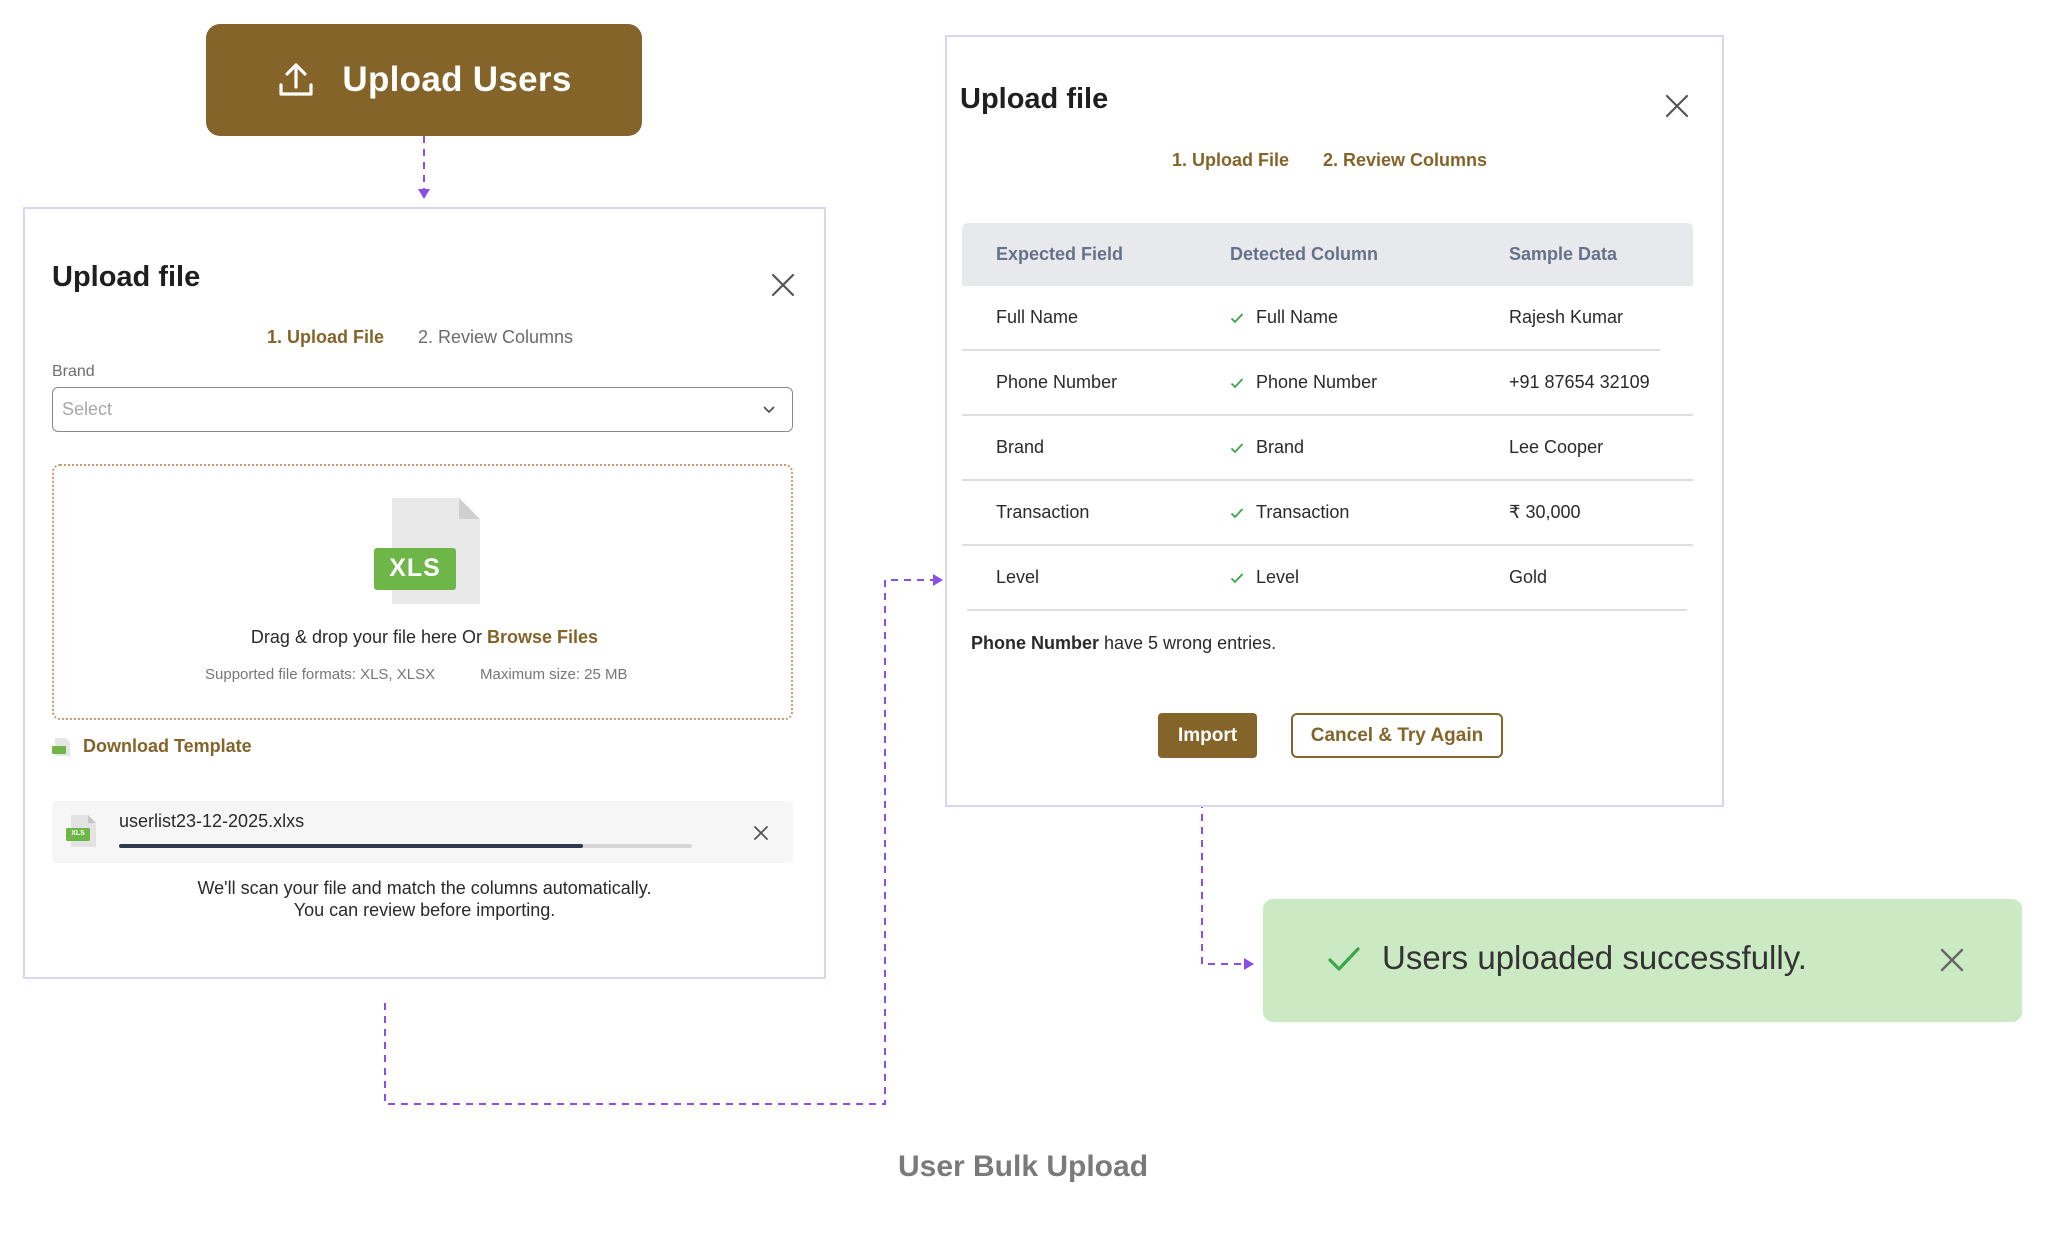 The width and height of the screenshot is (2046, 1240). I want to click on table-row: Brand Brand Lee Cooper, so click(1327, 448).